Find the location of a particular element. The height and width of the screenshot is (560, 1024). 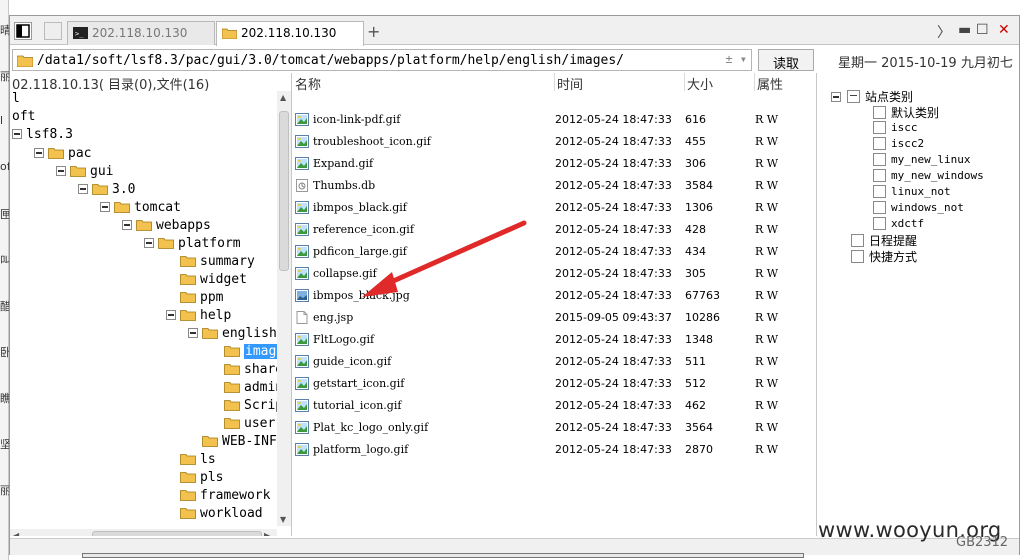

chevron-right-icon: 〉 is located at coordinates (944, 32).